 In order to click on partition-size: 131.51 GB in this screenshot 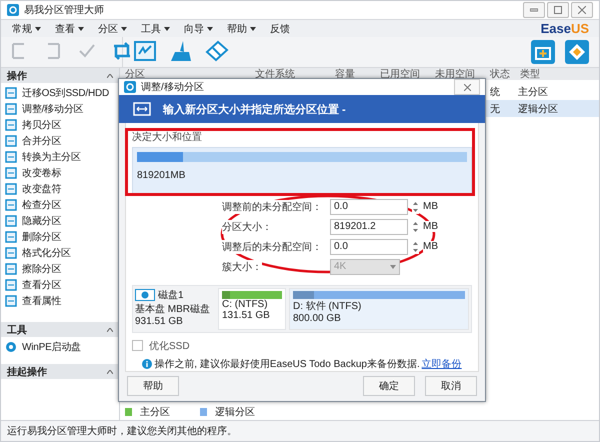, I will do `click(246, 315)`.